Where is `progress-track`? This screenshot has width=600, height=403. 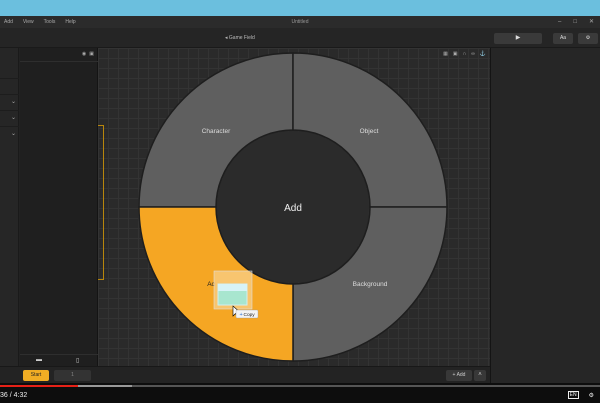
progress-track is located at coordinates (300, 386).